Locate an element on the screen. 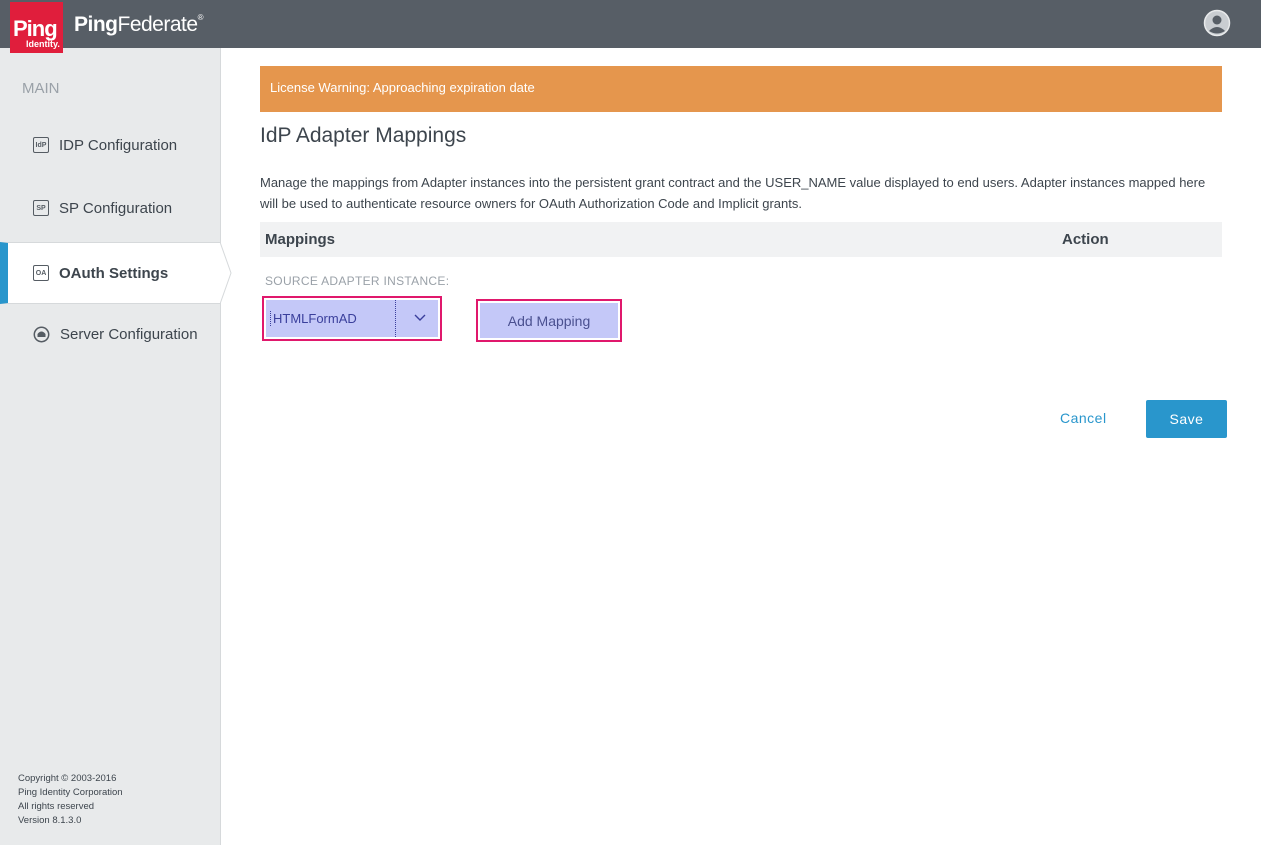  column-header-mappings: Mappings is located at coordinates (300, 239).